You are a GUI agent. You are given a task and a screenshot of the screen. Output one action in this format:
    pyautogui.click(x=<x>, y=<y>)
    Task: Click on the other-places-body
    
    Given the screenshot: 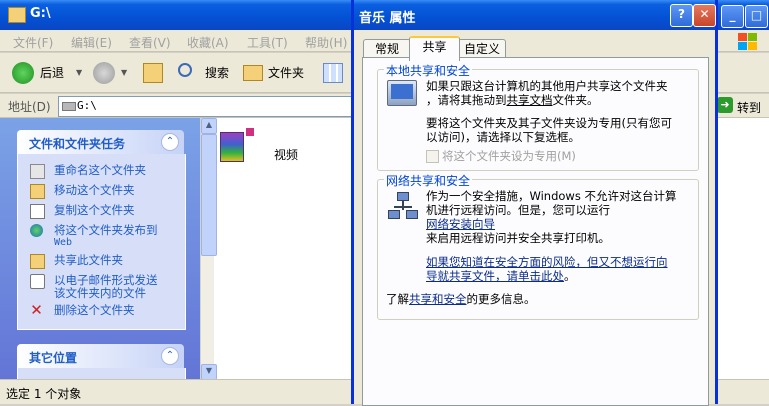 What is the action you would take?
    pyautogui.click(x=101, y=373)
    